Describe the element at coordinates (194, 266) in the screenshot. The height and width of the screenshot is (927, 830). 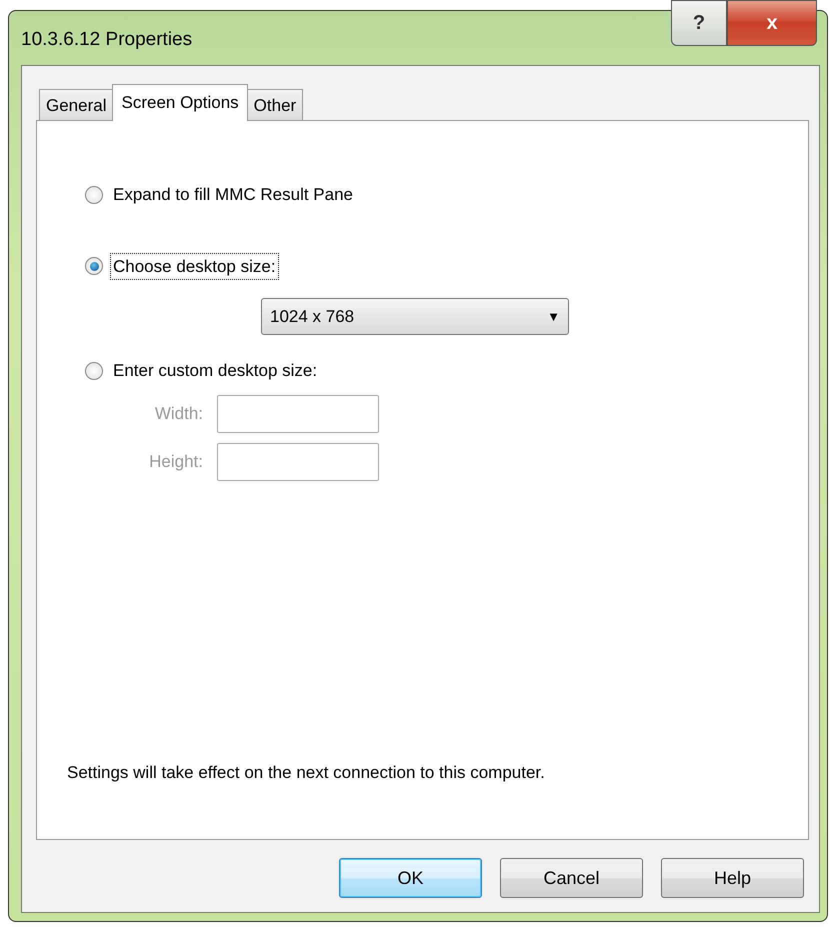
I see `option-label: Choose desktop size:` at that location.